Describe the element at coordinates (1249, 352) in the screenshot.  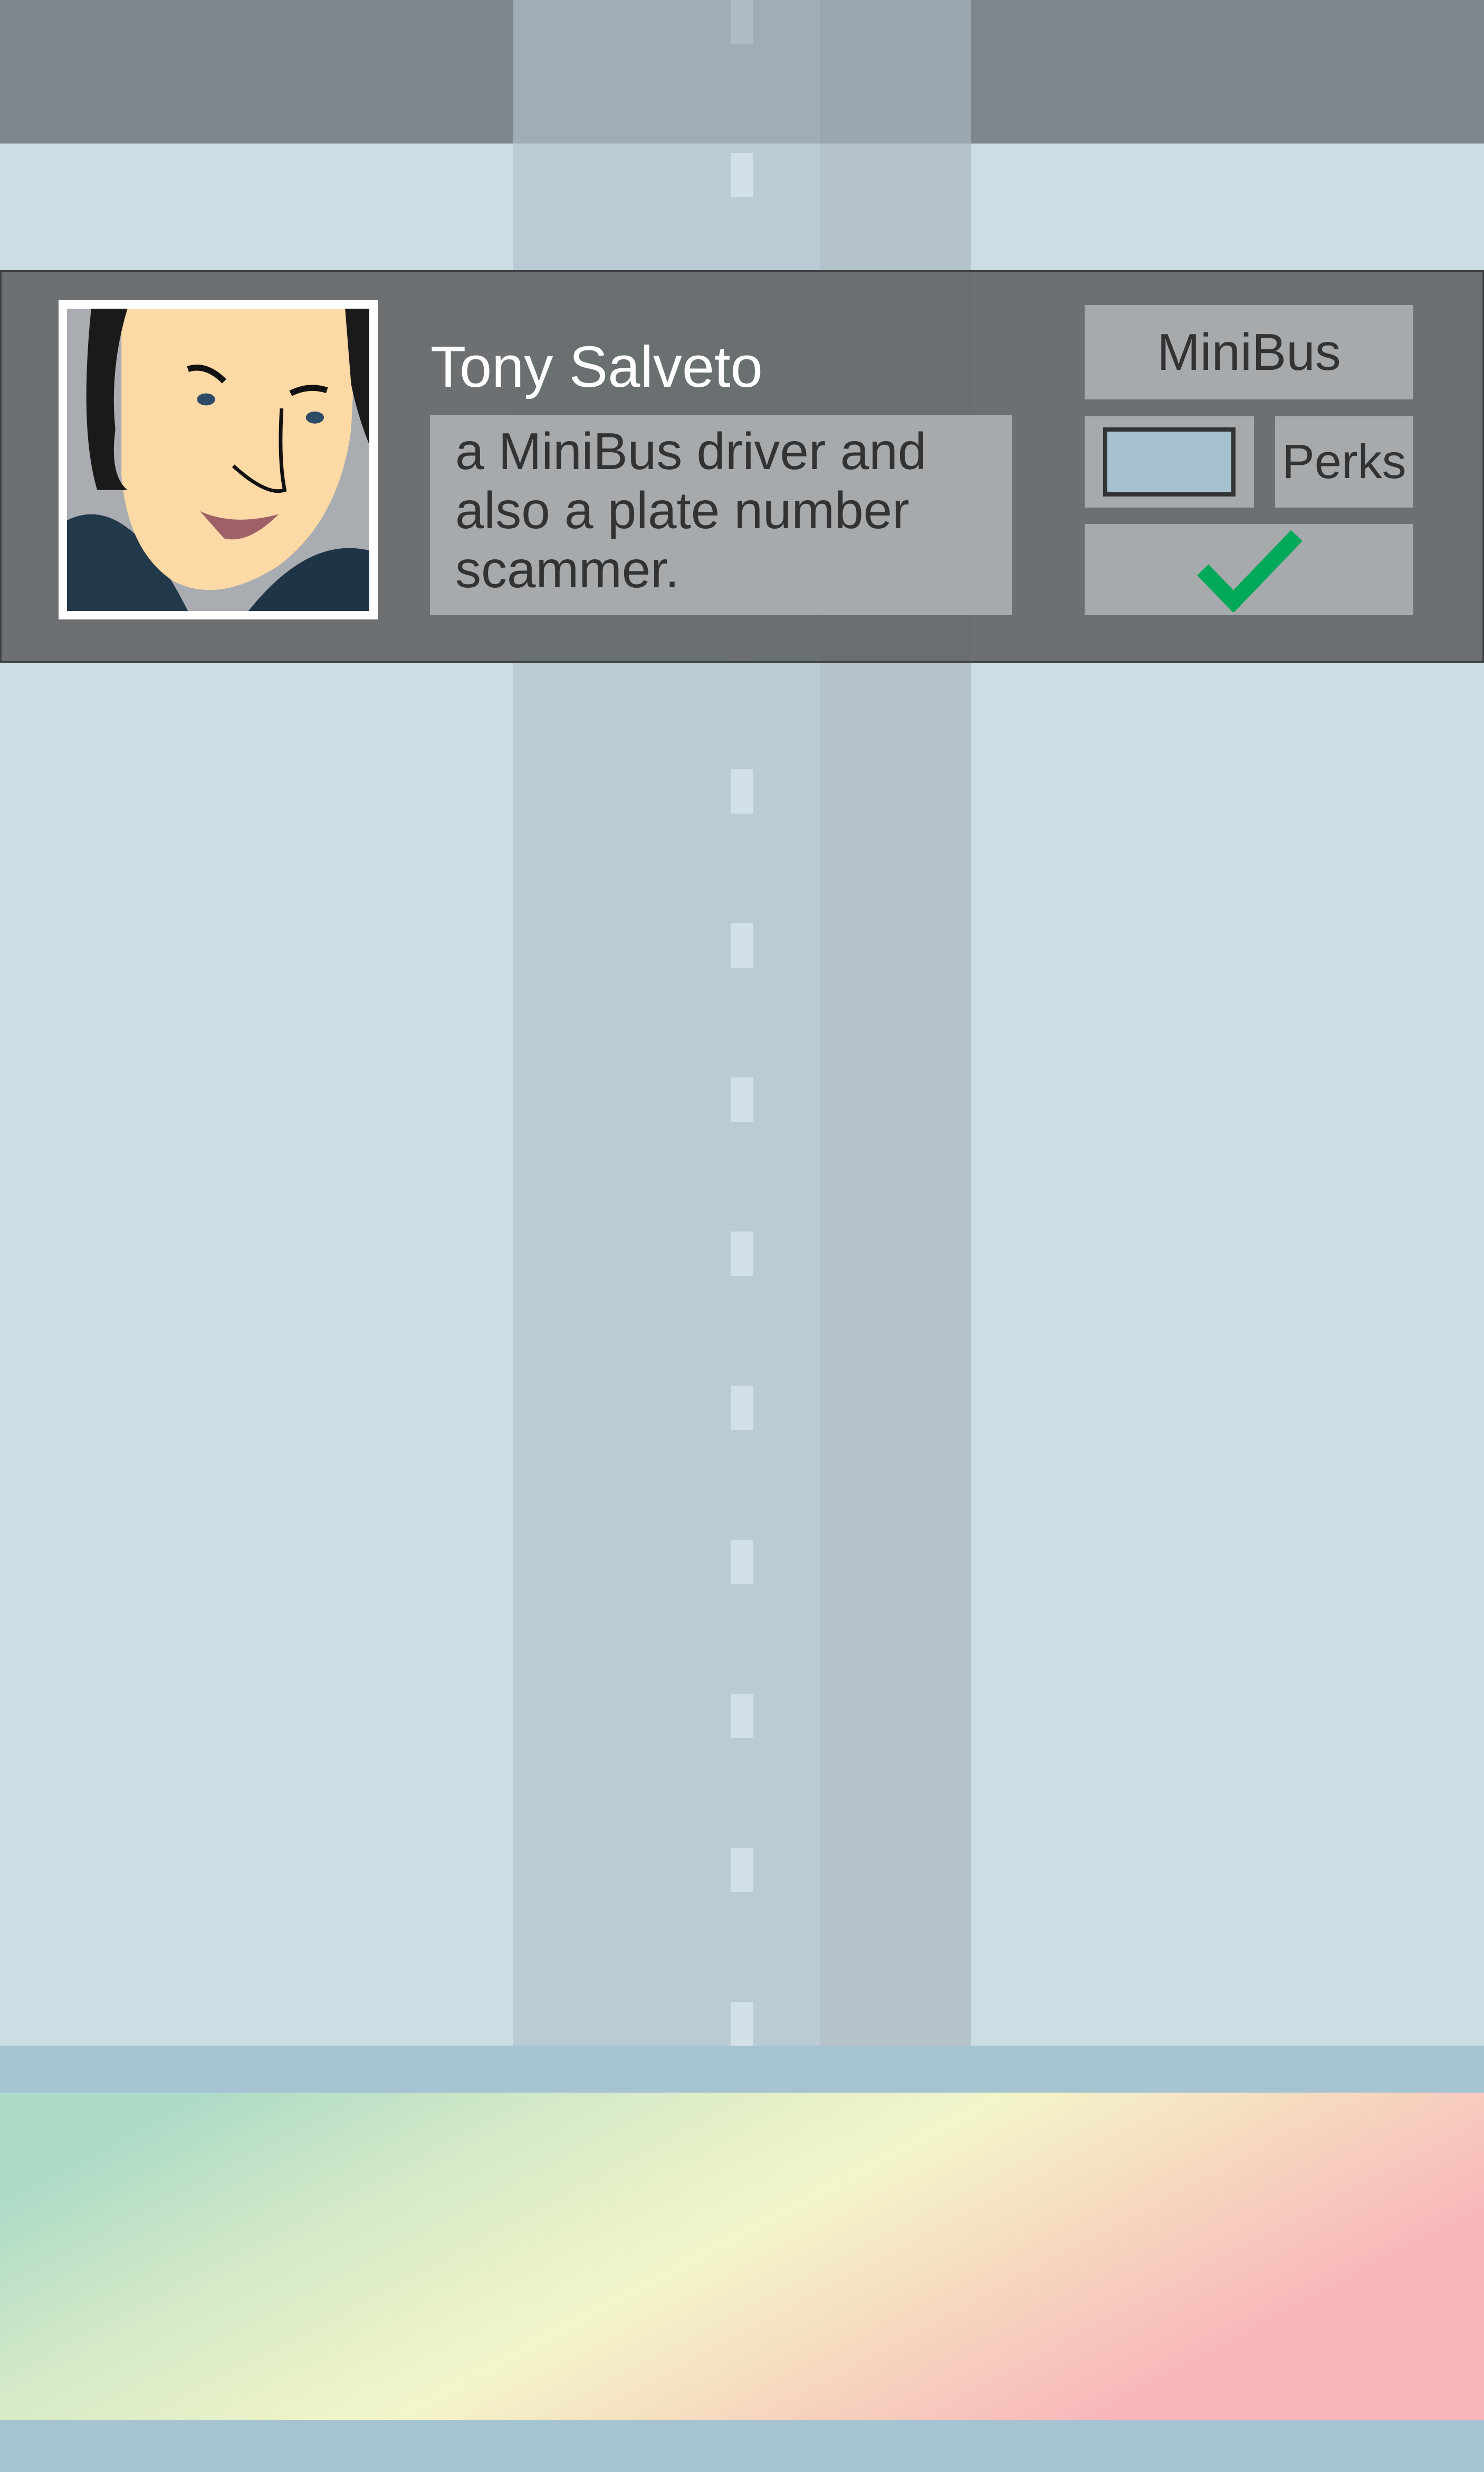
I see `minibus-button: MiniBus` at that location.